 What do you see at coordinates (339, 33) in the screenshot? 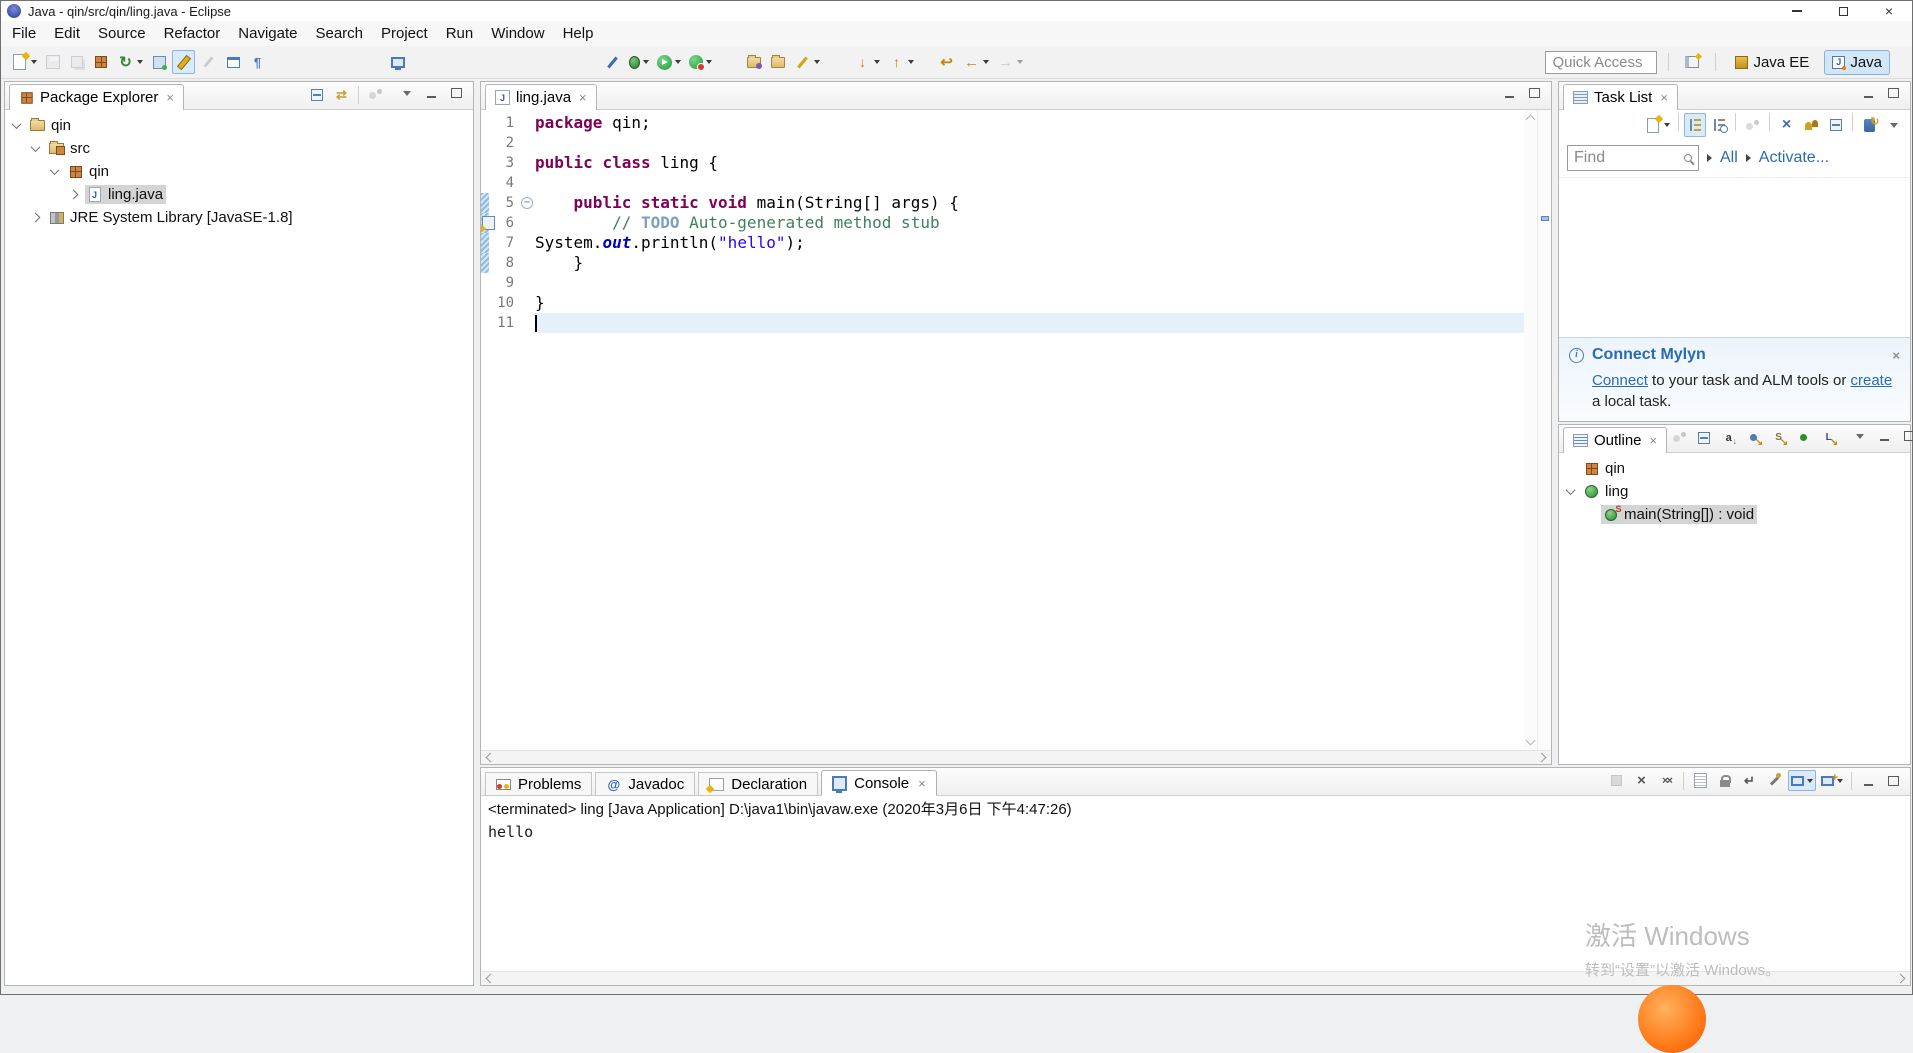
I see `menu-search: Search` at bounding box center [339, 33].